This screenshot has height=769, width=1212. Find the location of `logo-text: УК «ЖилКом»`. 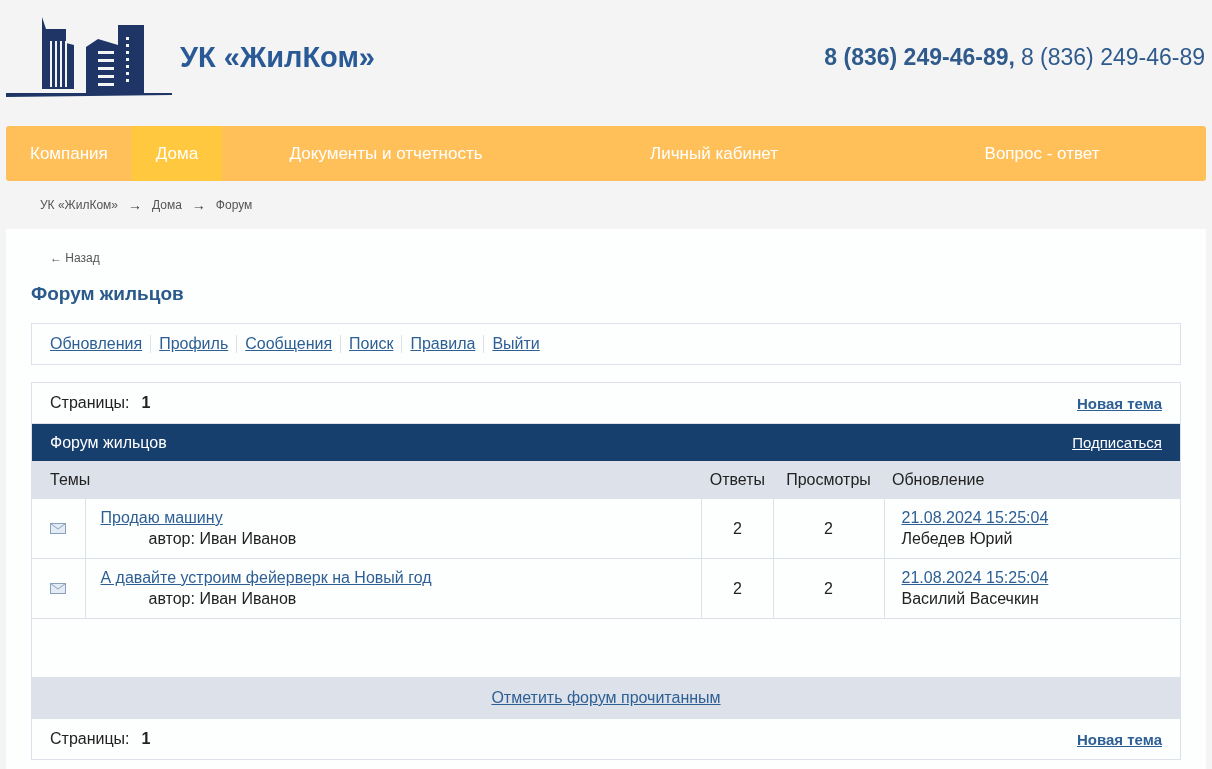

logo-text: УК «ЖилКом» is located at coordinates (277, 57).